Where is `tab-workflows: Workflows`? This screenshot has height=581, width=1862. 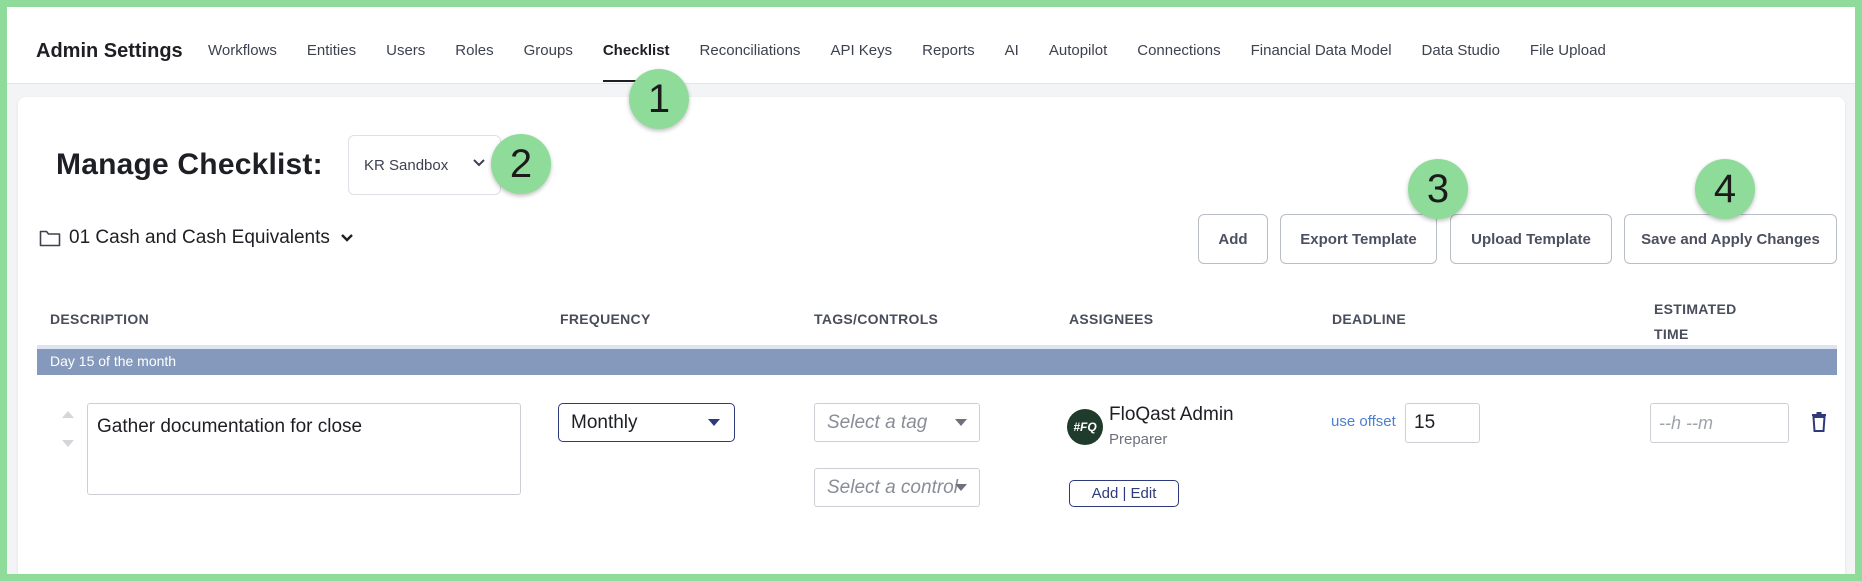 tab-workflows: Workflows is located at coordinates (242, 50).